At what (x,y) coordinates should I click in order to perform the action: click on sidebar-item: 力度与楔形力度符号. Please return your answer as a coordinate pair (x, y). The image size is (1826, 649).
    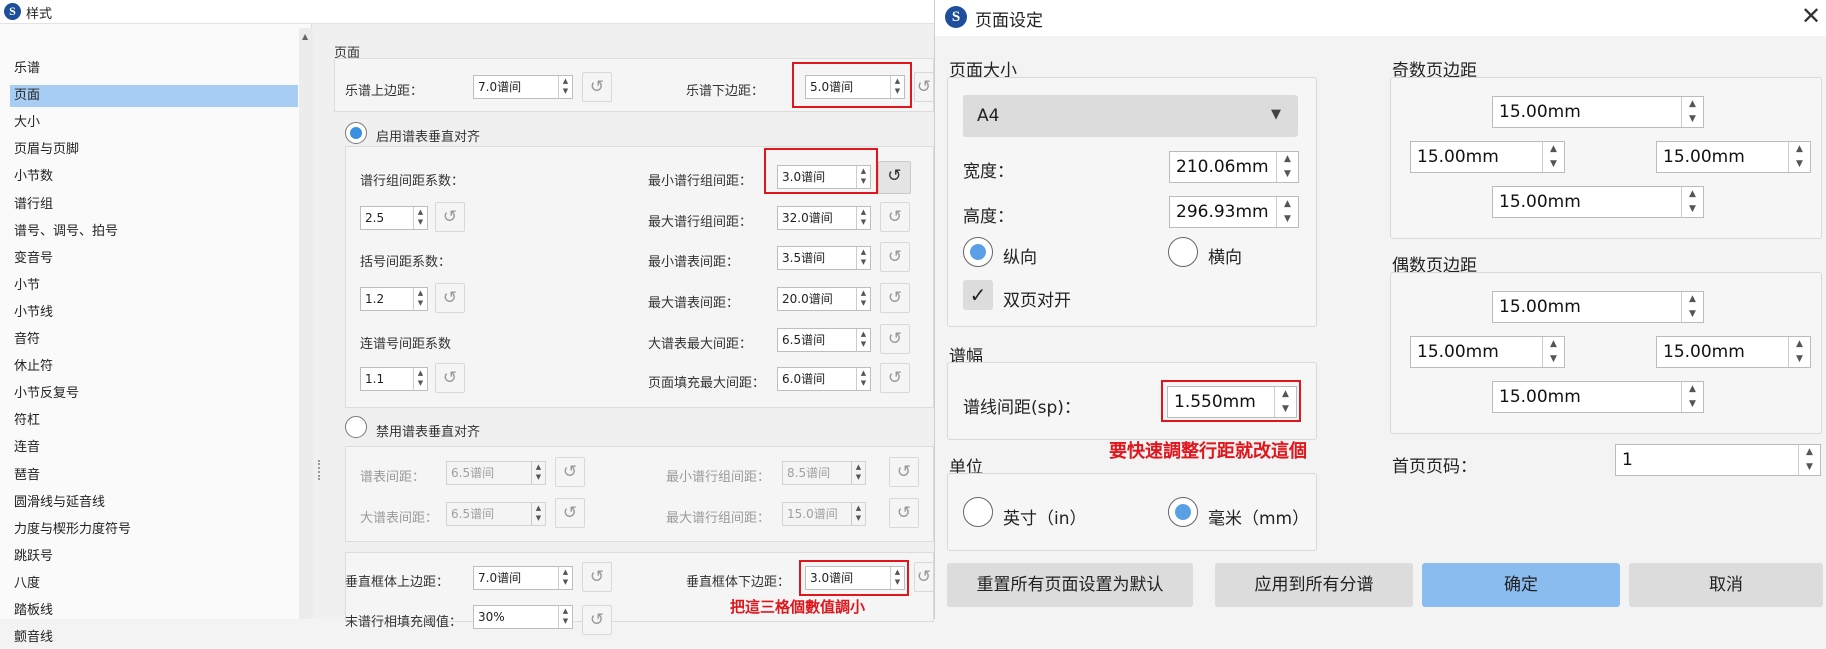
    Looking at the image, I should click on (154, 530).